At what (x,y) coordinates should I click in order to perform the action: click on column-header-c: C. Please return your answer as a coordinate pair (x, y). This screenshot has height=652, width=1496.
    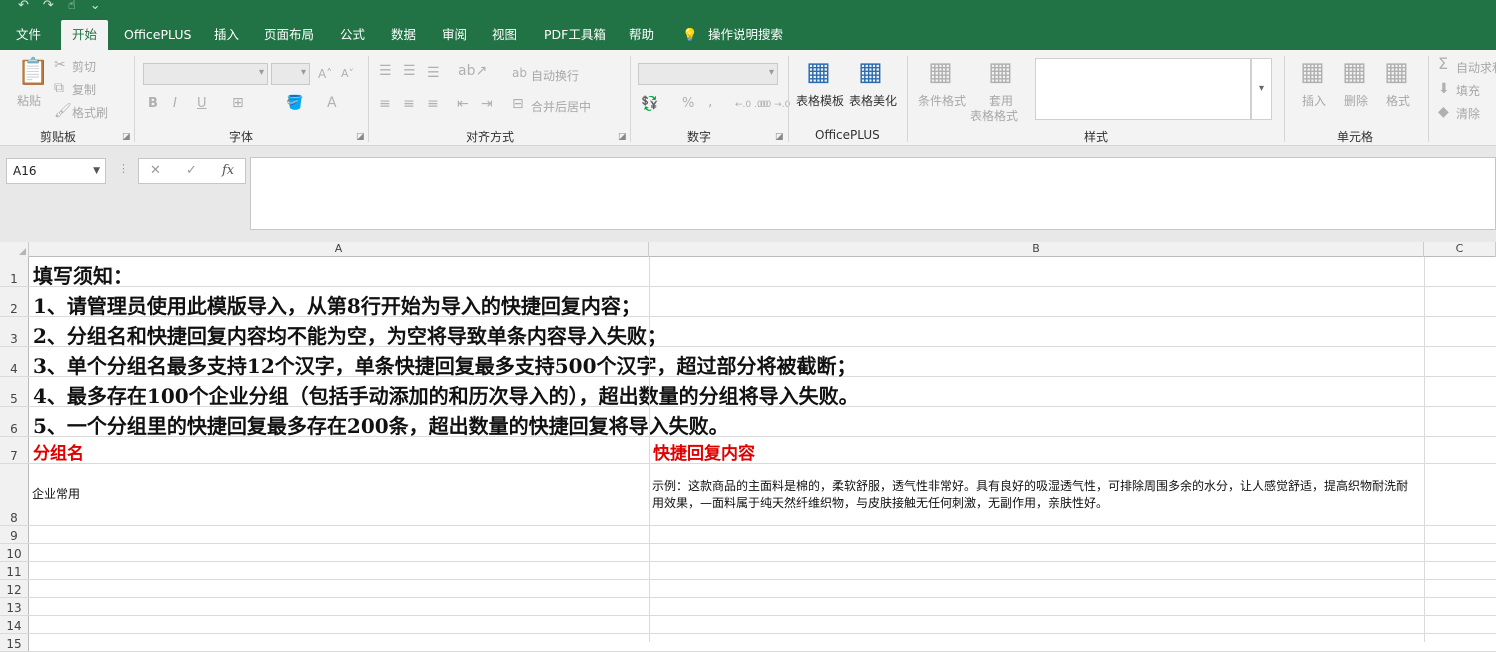
    Looking at the image, I should click on (1460, 249).